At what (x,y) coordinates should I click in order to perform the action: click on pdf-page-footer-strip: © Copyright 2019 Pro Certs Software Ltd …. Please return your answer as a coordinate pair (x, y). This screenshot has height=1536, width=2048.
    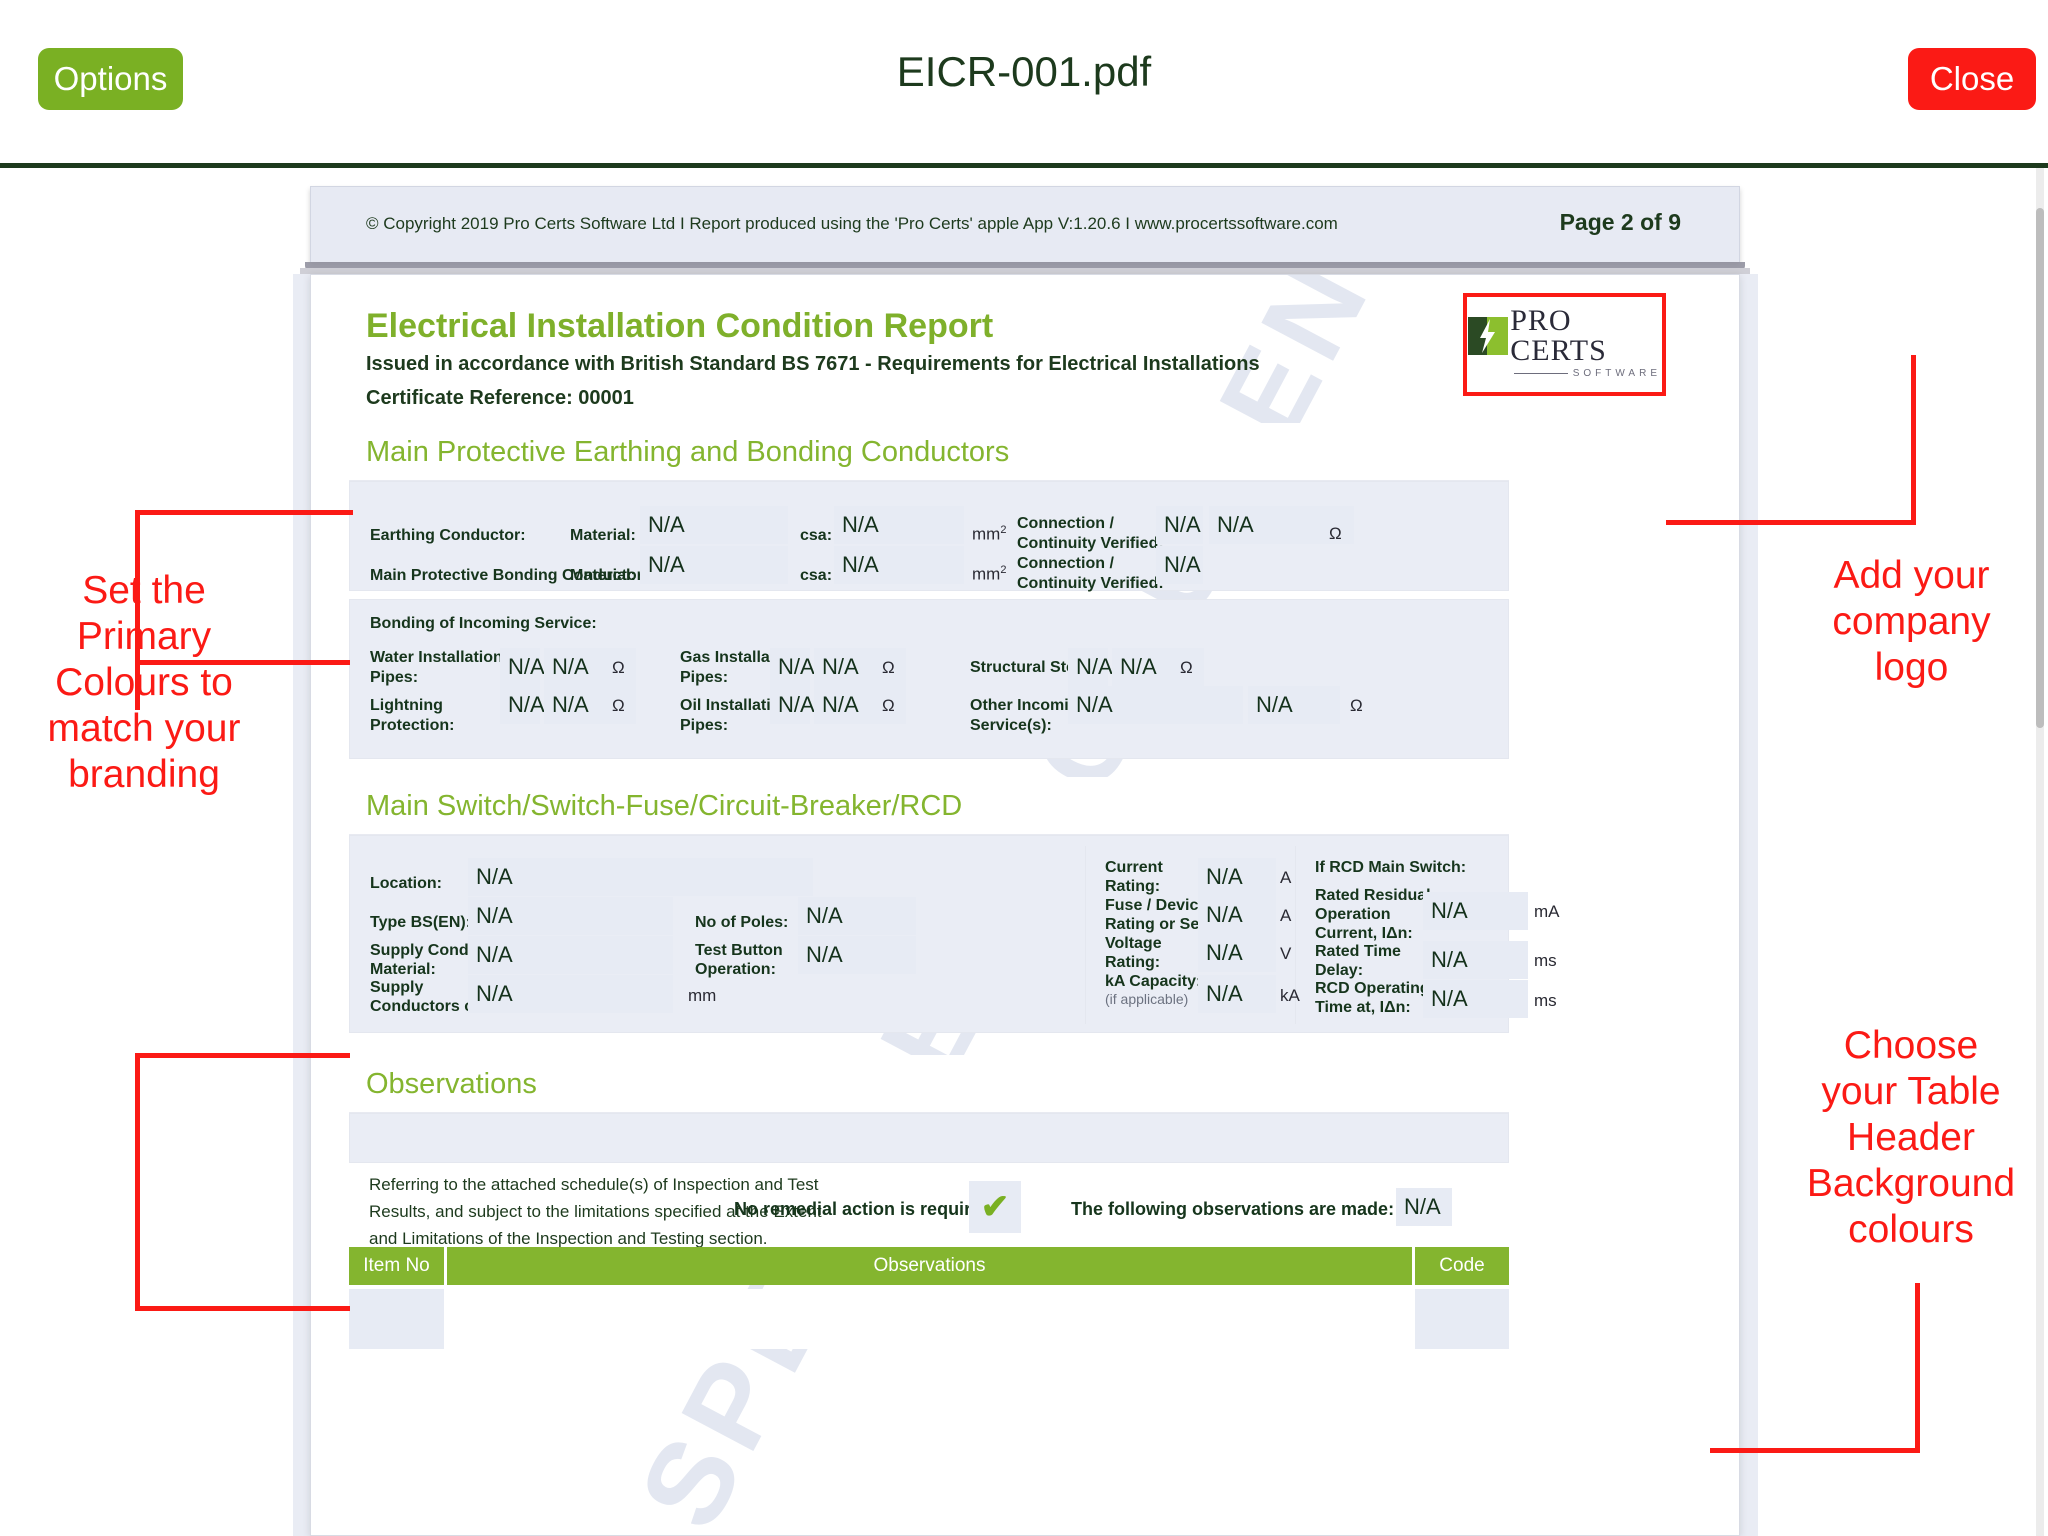
    Looking at the image, I should click on (1025, 224).